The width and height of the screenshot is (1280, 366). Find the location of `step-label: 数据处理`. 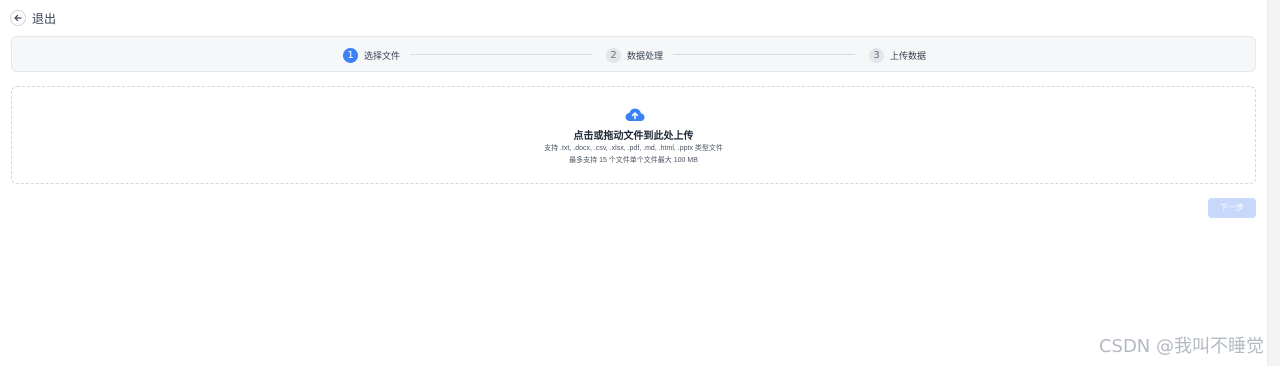

step-label: 数据处理 is located at coordinates (645, 55).